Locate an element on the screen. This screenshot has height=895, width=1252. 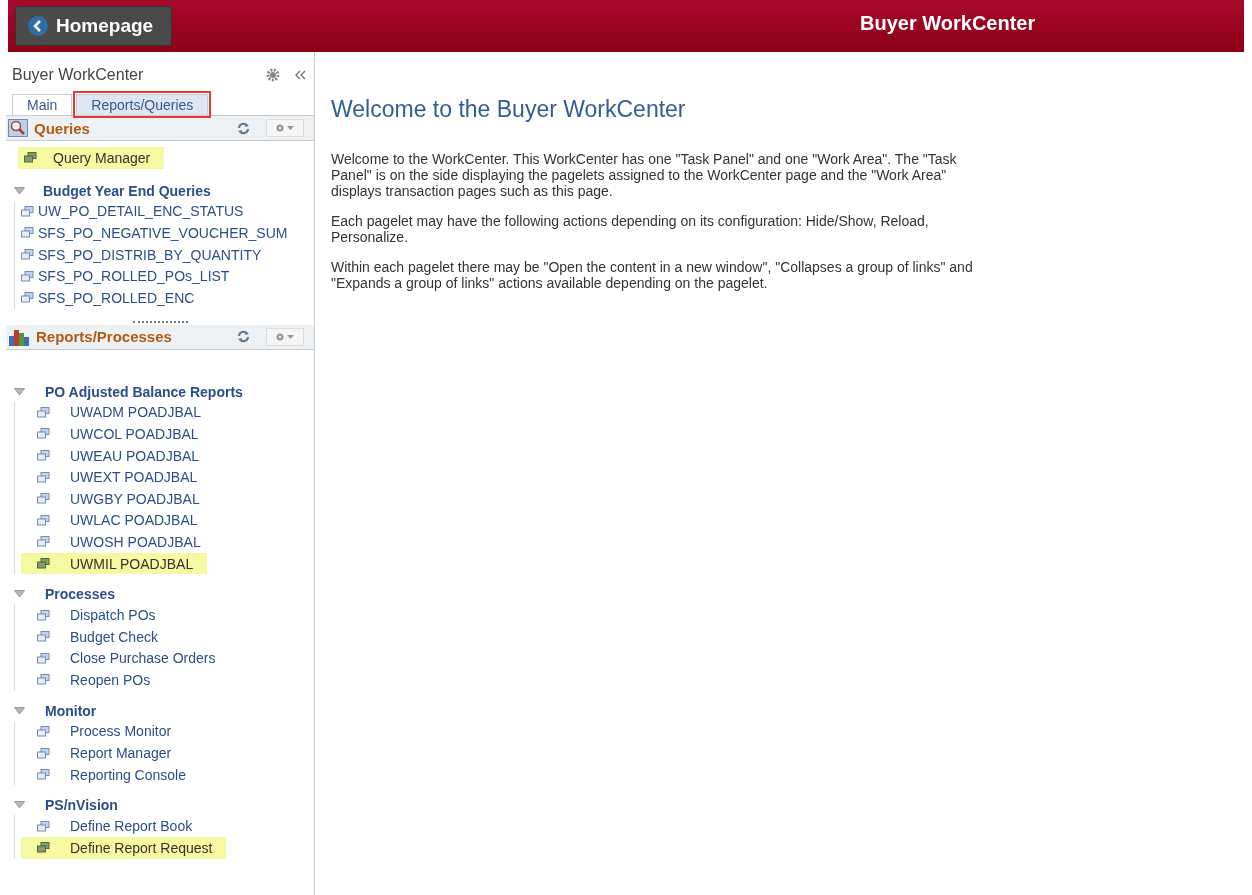
description-paragraph: Each pagelet may have the following actions depending on its configuration: Hide/Show, Reload, Personalize. is located at coordinates (630, 229).